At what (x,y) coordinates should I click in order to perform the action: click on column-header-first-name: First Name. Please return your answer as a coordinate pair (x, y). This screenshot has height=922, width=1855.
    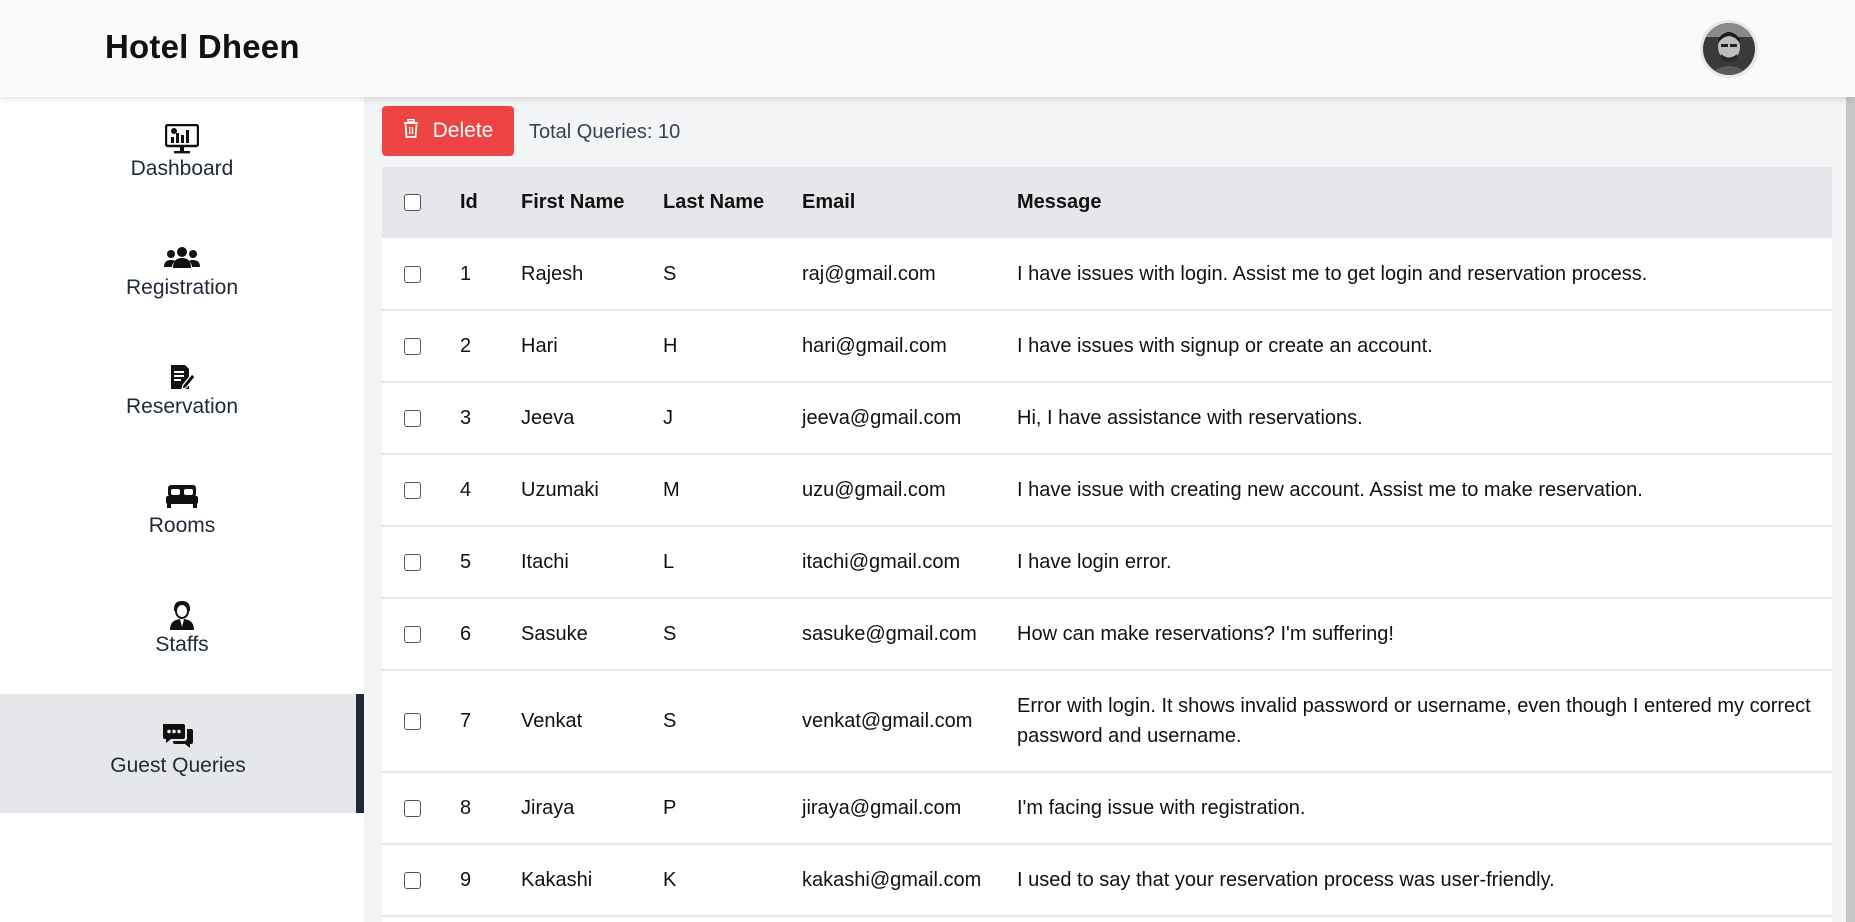
    Looking at the image, I should click on (592, 202).